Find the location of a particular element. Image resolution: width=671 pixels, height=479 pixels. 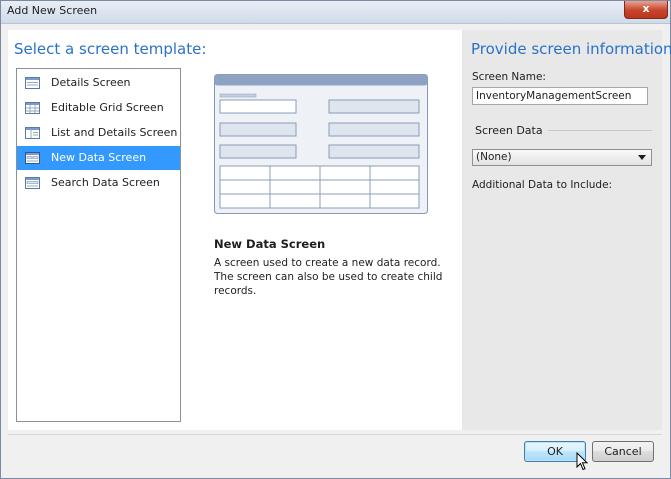

close-button: x is located at coordinates (646, 10).